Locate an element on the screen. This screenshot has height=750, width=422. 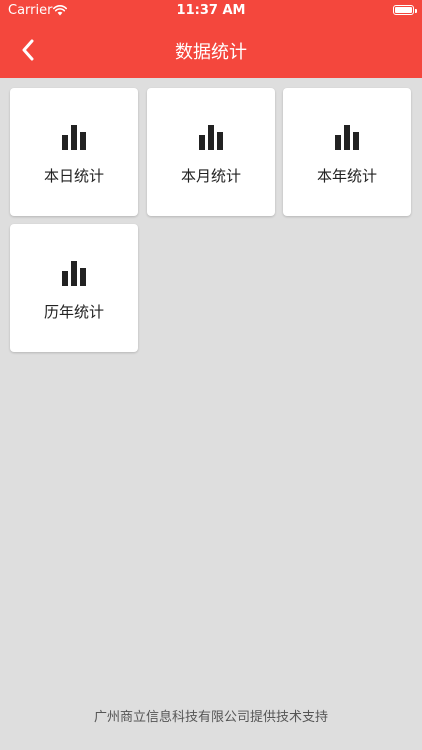
tile-historical-statistics: 历年统计 is located at coordinates (74, 288).